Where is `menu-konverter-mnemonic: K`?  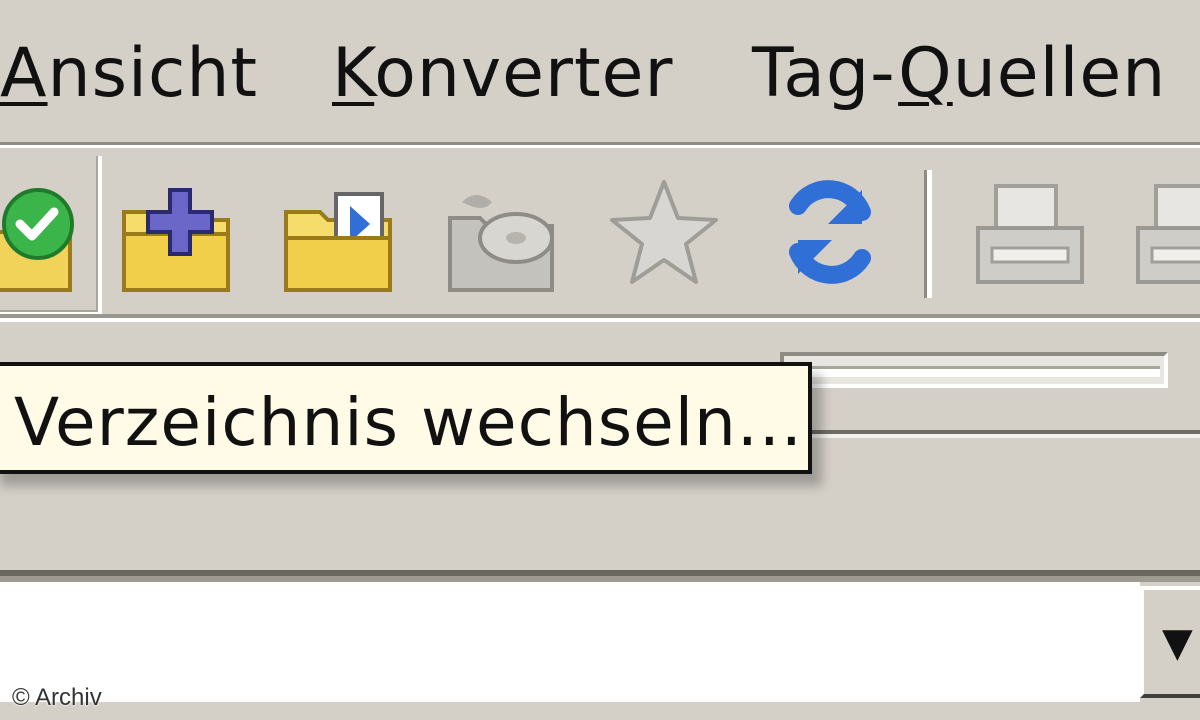
menu-konverter-mnemonic: K is located at coordinates (353, 73).